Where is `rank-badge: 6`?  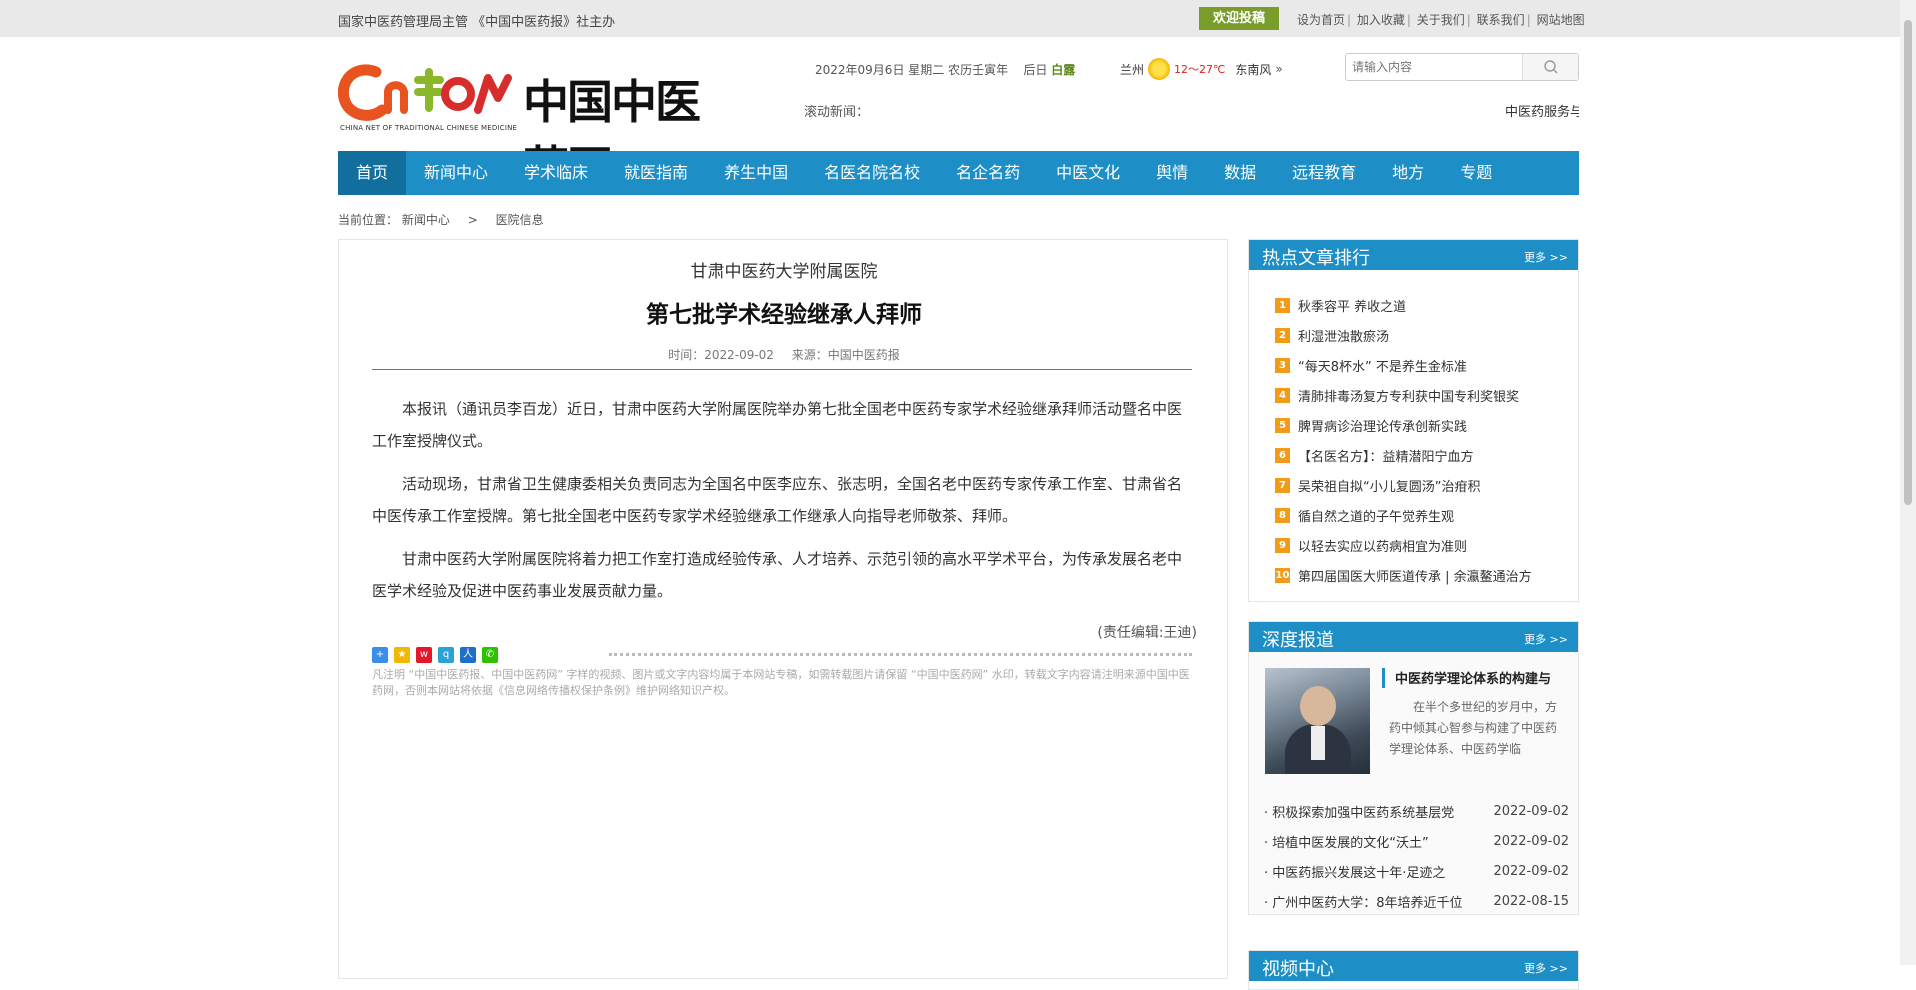 rank-badge: 6 is located at coordinates (1282, 455).